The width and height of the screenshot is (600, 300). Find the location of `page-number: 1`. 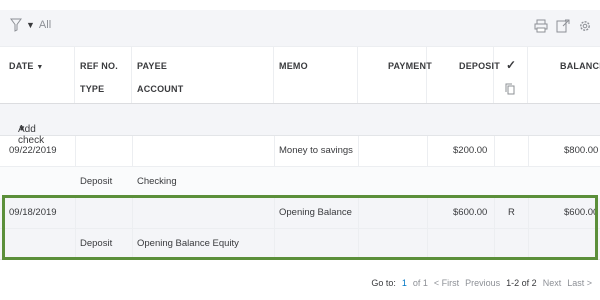

page-number: 1 is located at coordinates (404, 283).